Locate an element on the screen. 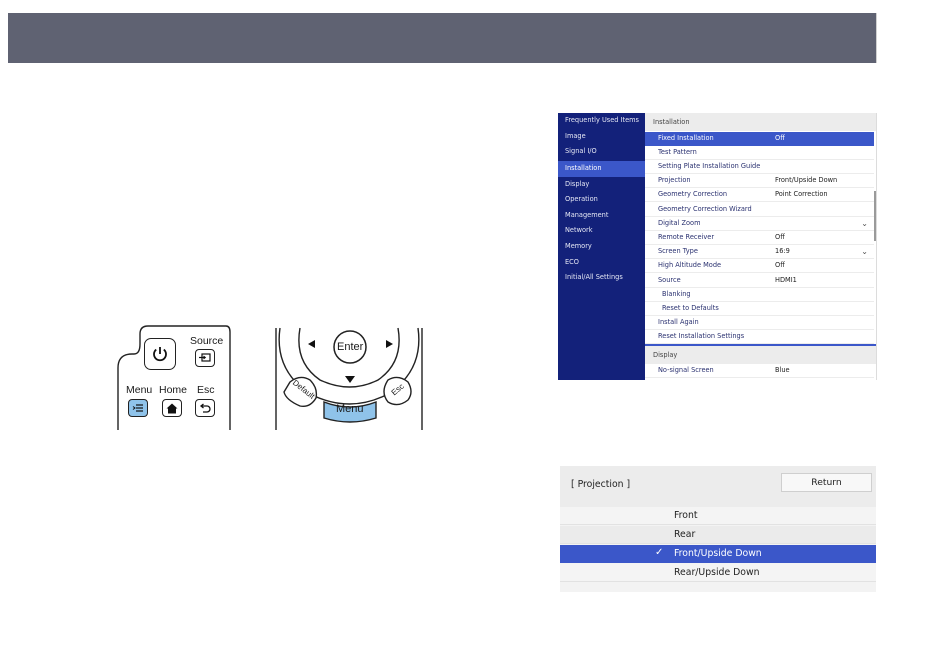  menu-row-high-altitude-mode: High Altitude Mode Off is located at coordinates (759, 266).